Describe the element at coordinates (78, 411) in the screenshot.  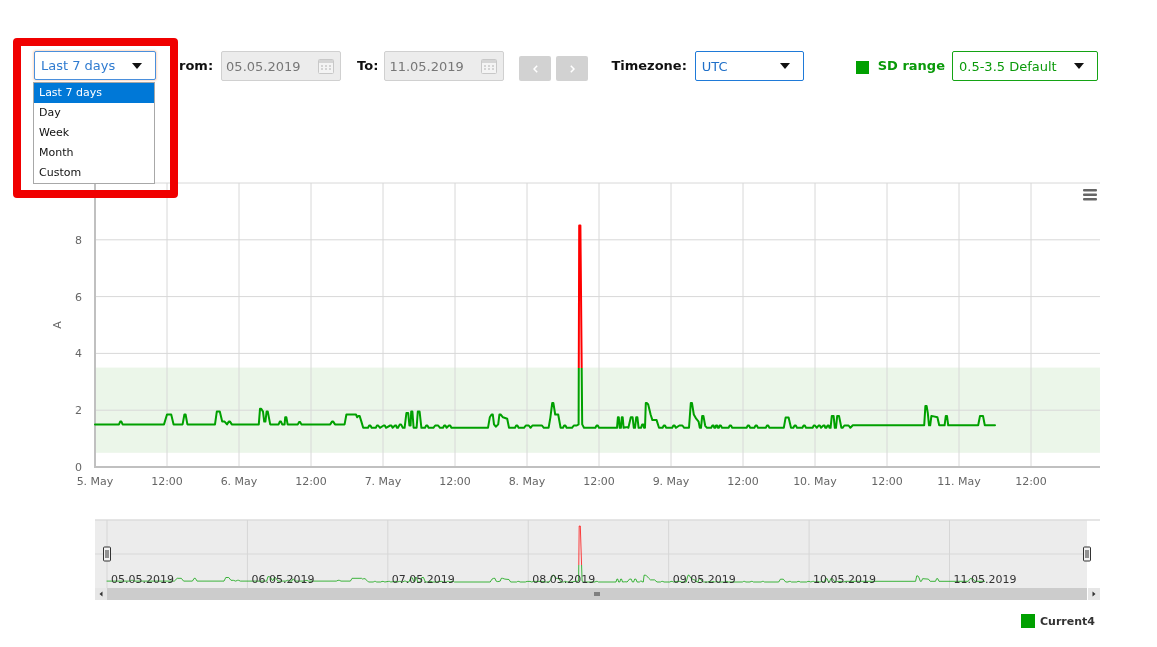
I see `y-axis-label: 2` at that location.